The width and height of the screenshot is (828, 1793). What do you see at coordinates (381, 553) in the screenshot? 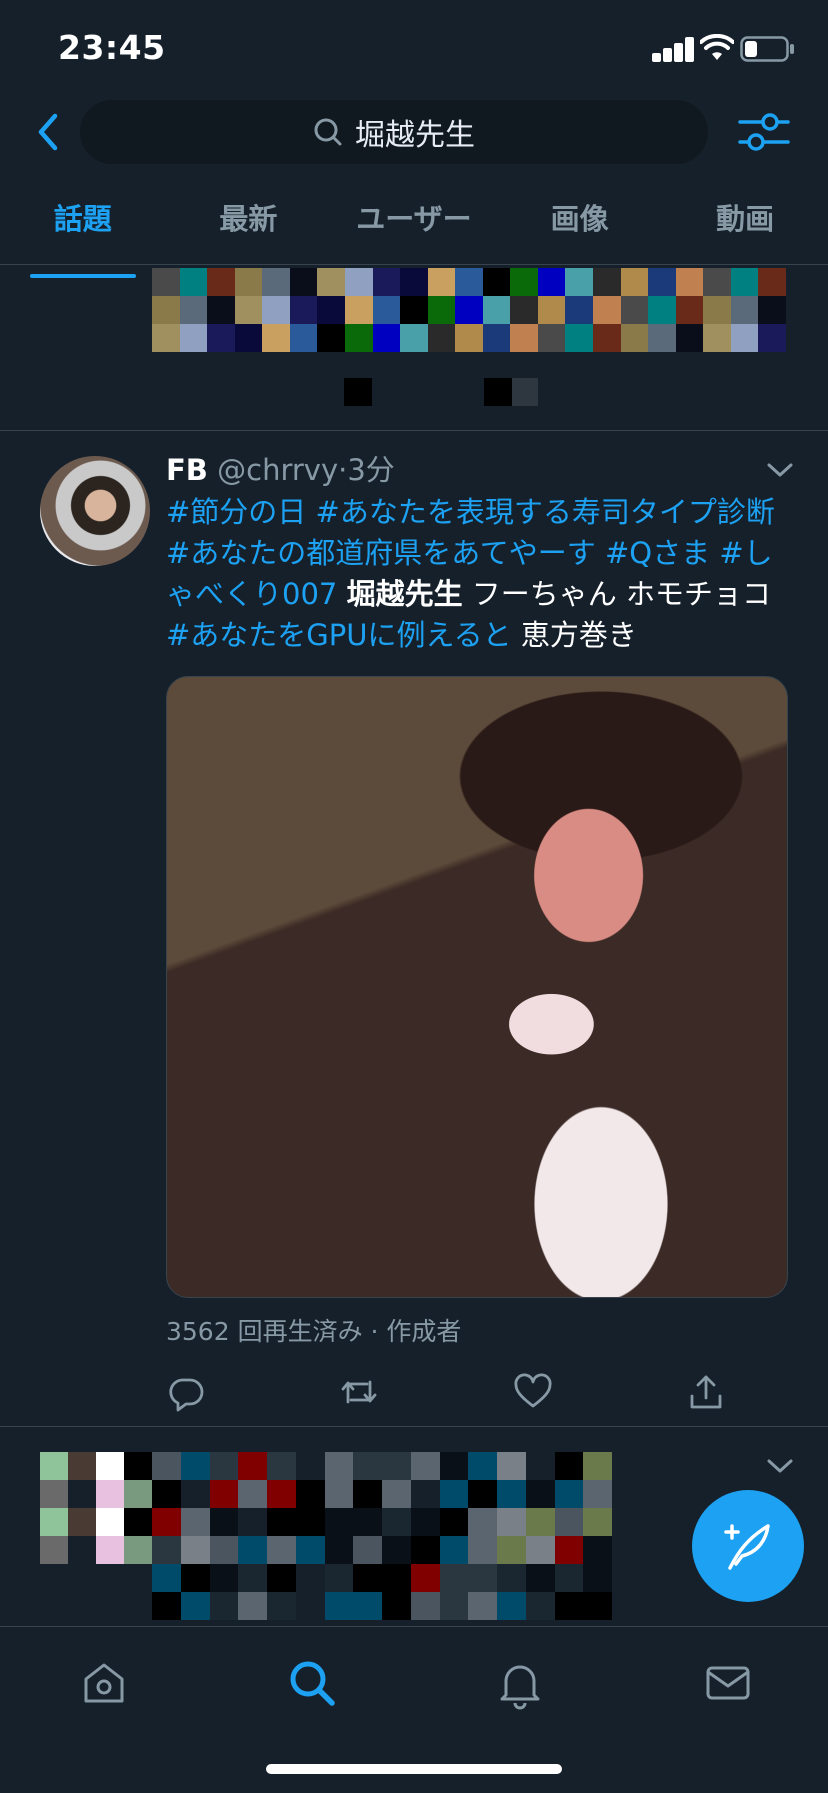
I see `hashtag-link: #あなたの都道府県をあてやーす` at bounding box center [381, 553].